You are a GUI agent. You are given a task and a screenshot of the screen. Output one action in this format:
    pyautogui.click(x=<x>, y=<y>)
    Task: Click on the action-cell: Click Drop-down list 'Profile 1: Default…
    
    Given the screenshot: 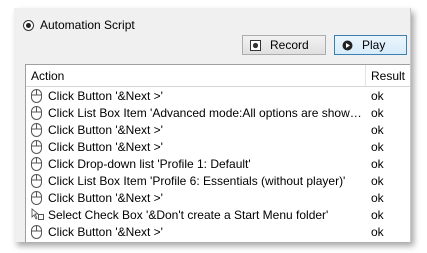 What is the action you would take?
    pyautogui.click(x=196, y=163)
    